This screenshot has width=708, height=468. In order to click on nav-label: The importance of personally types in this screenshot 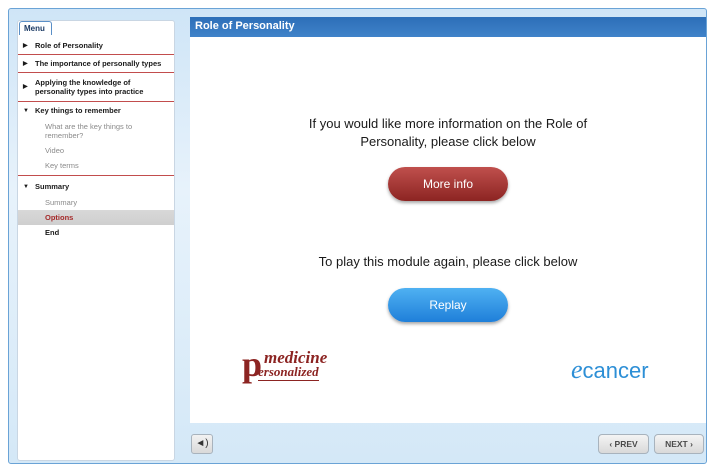, I will do `click(98, 63)`.